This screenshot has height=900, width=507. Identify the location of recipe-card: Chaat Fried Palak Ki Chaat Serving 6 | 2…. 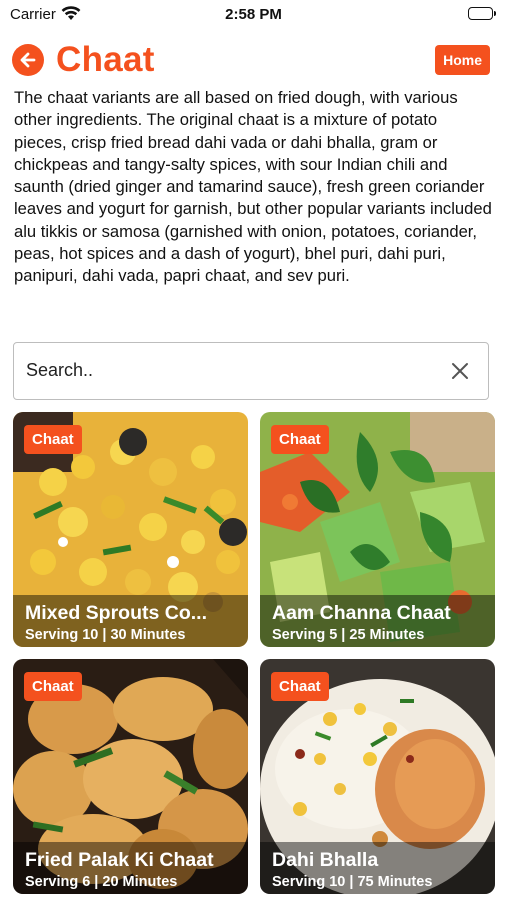
(130, 776).